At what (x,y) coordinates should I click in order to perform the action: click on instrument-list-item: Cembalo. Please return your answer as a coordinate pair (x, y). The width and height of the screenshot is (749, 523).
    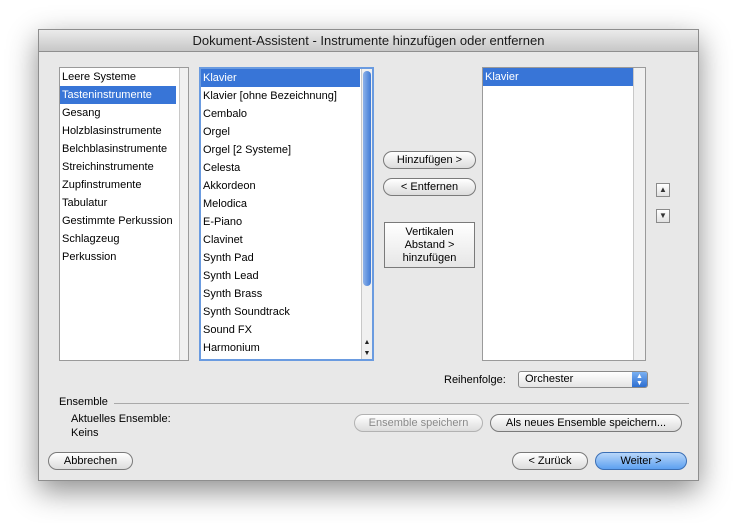
    Looking at the image, I should click on (280, 114).